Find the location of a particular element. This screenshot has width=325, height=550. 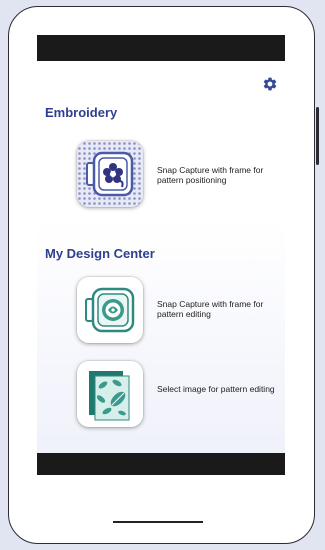

gear-icon is located at coordinates (270, 84).